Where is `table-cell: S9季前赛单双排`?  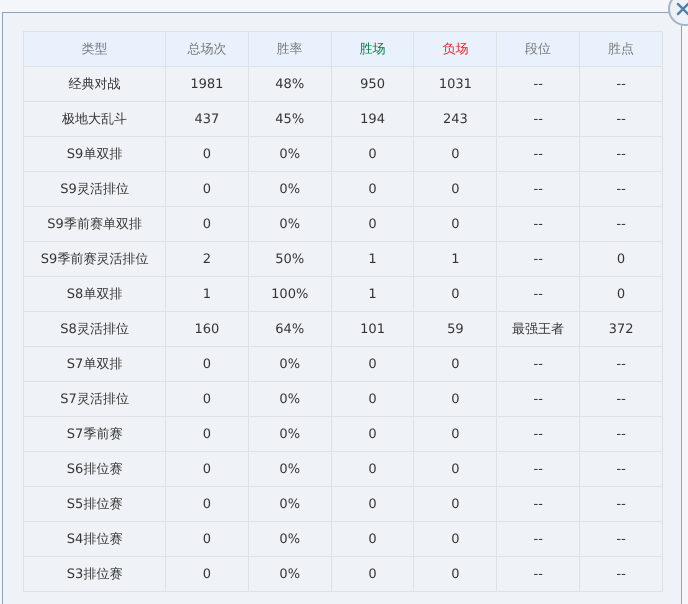
table-cell: S9季前赛单双排 is located at coordinates (95, 224).